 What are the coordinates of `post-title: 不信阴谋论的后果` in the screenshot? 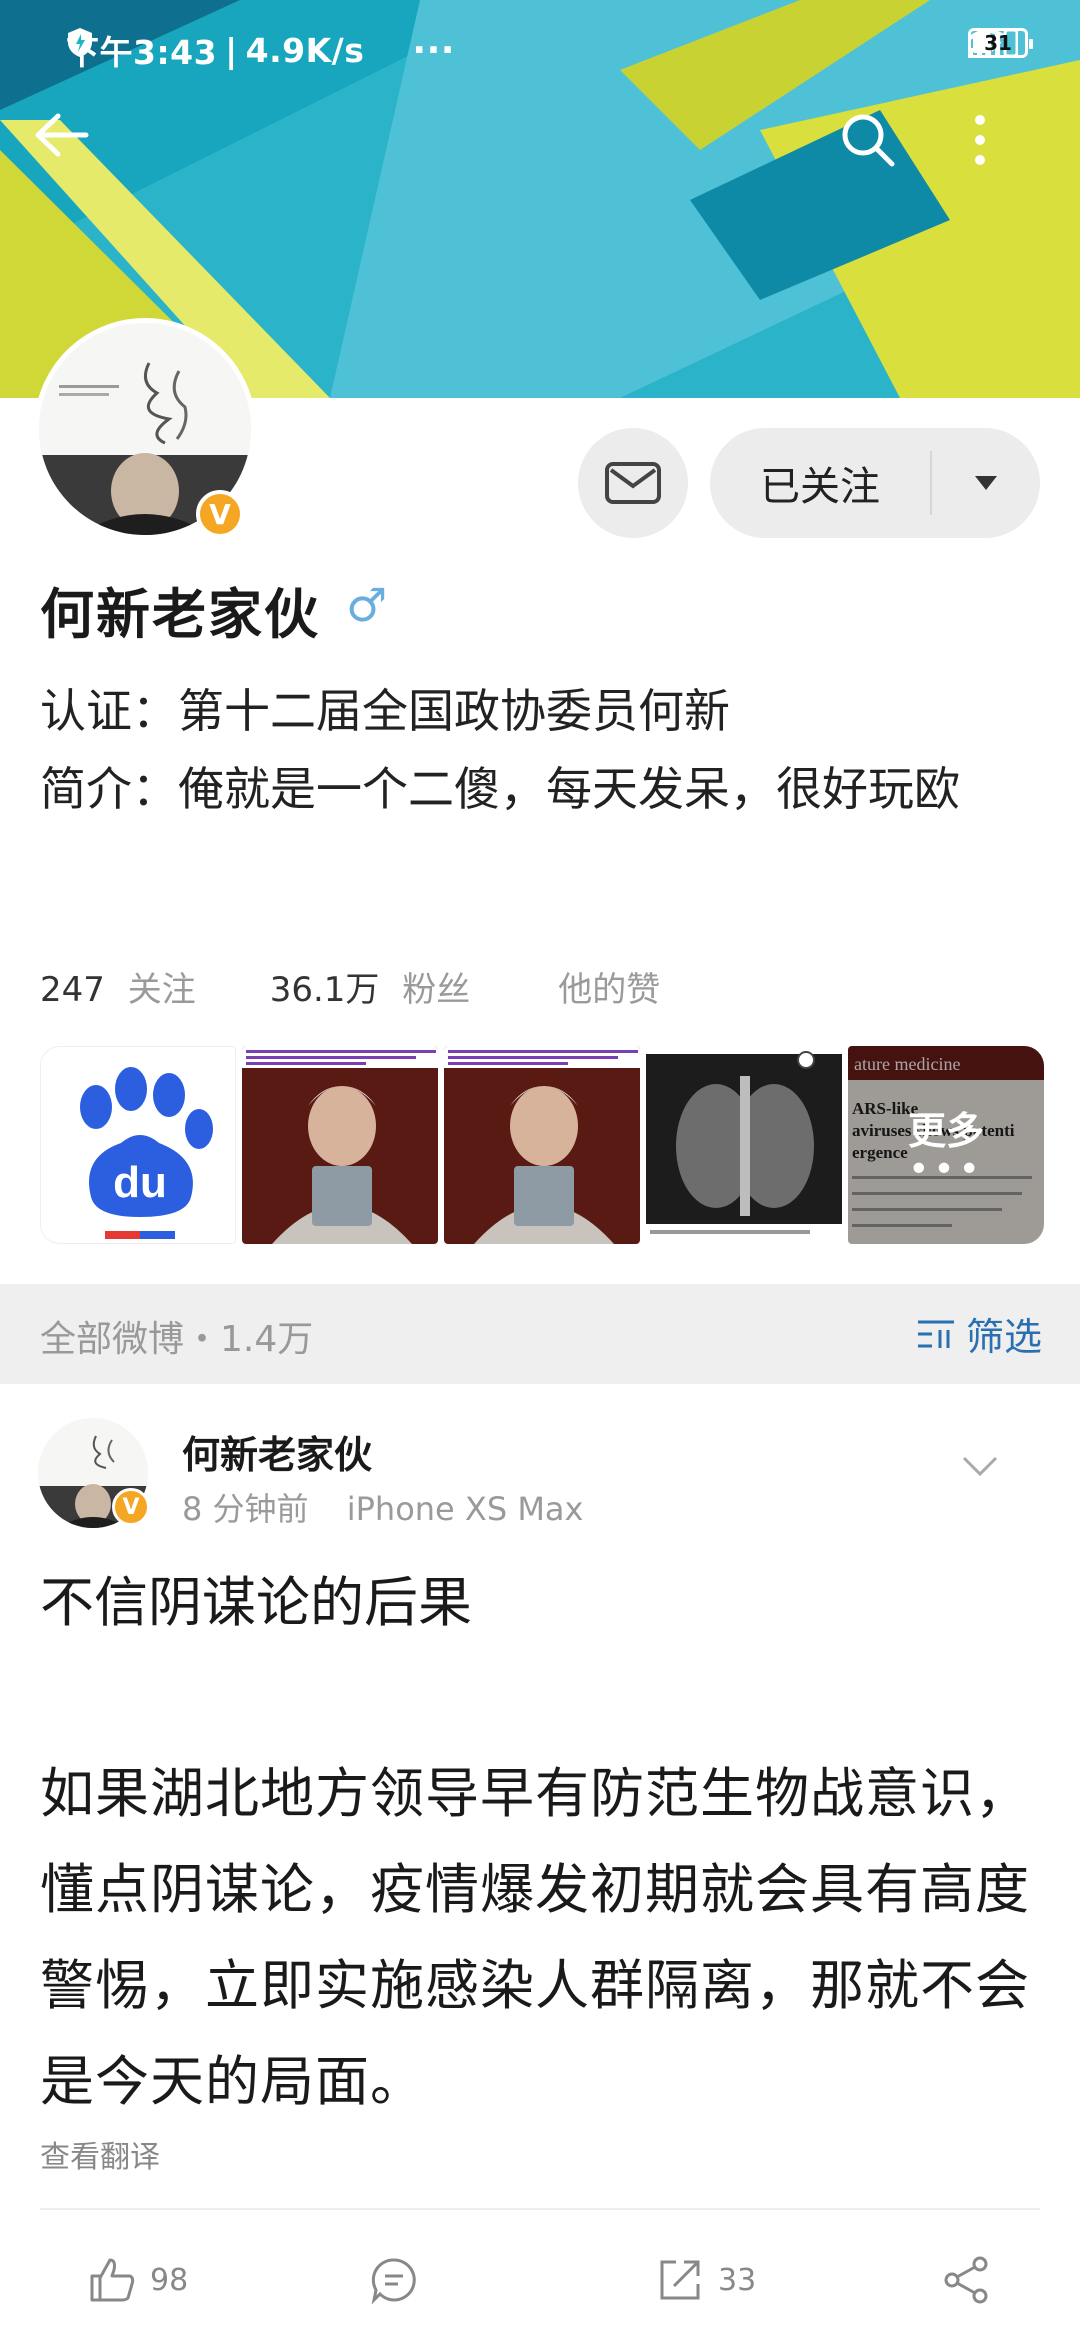 It's located at (256, 1602).